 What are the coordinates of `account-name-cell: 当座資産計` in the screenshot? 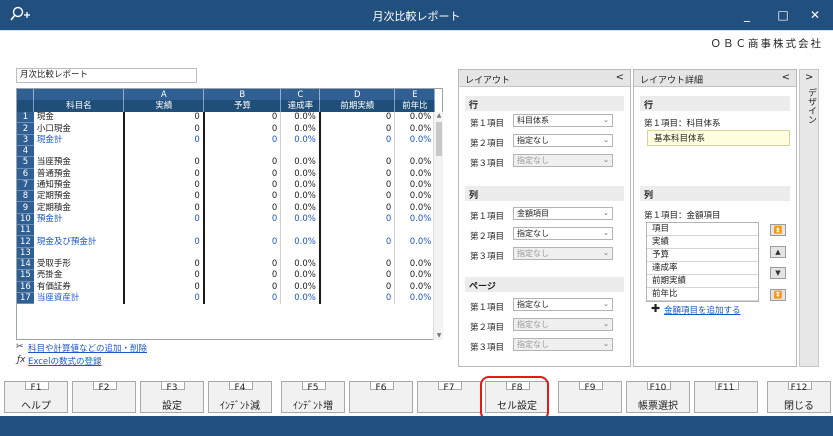 It's located at (79, 297).